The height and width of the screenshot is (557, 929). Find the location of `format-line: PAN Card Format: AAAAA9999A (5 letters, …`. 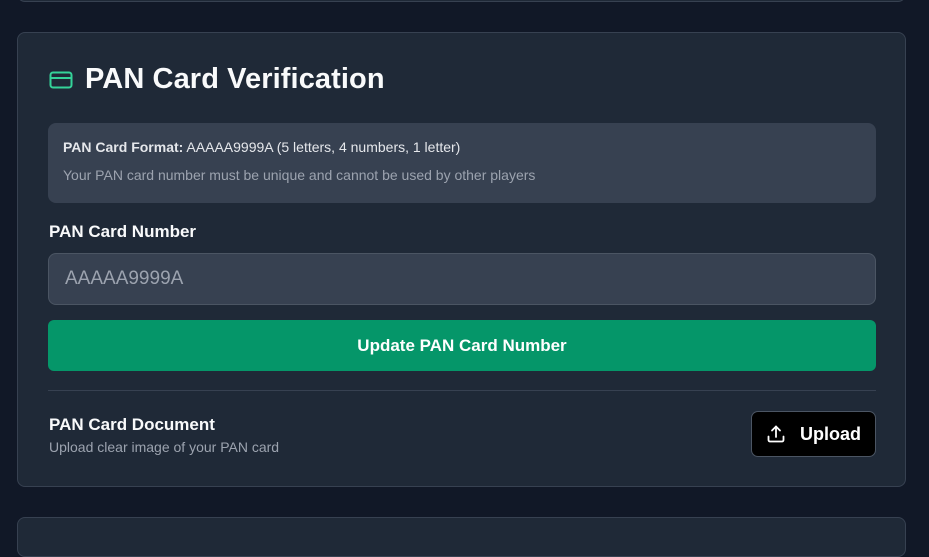

format-line: PAN Card Format: AAAAA9999A (5 letters, … is located at coordinates (462, 147).